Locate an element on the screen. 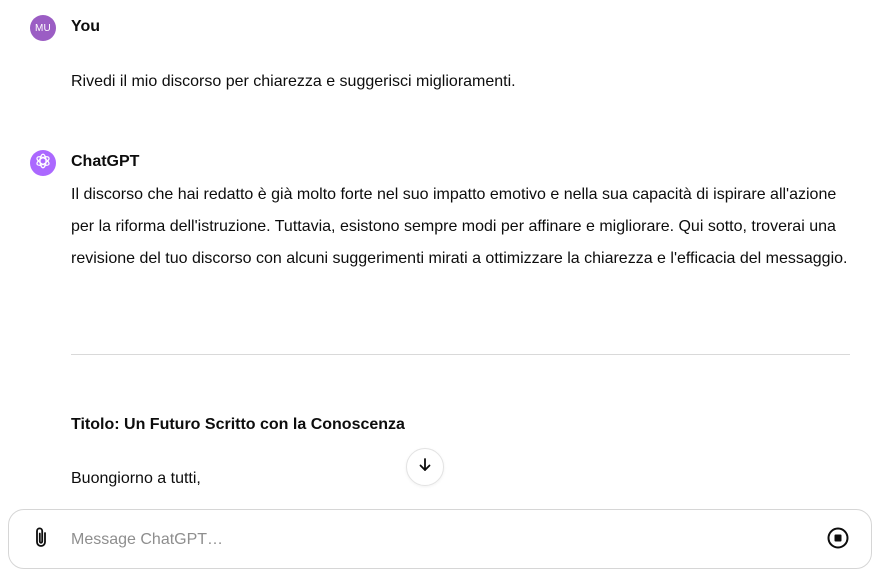 This screenshot has height=573, width=881. scroll-to-bottom-button is located at coordinates (425, 467).